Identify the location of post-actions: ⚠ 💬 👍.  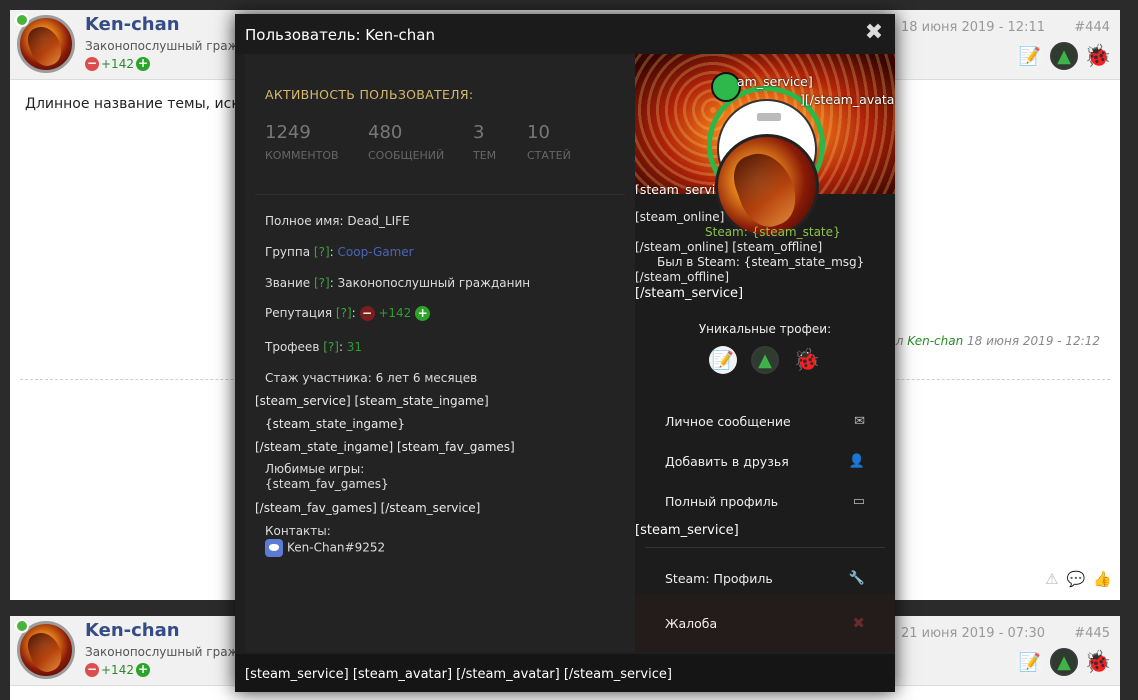
(1078, 579).